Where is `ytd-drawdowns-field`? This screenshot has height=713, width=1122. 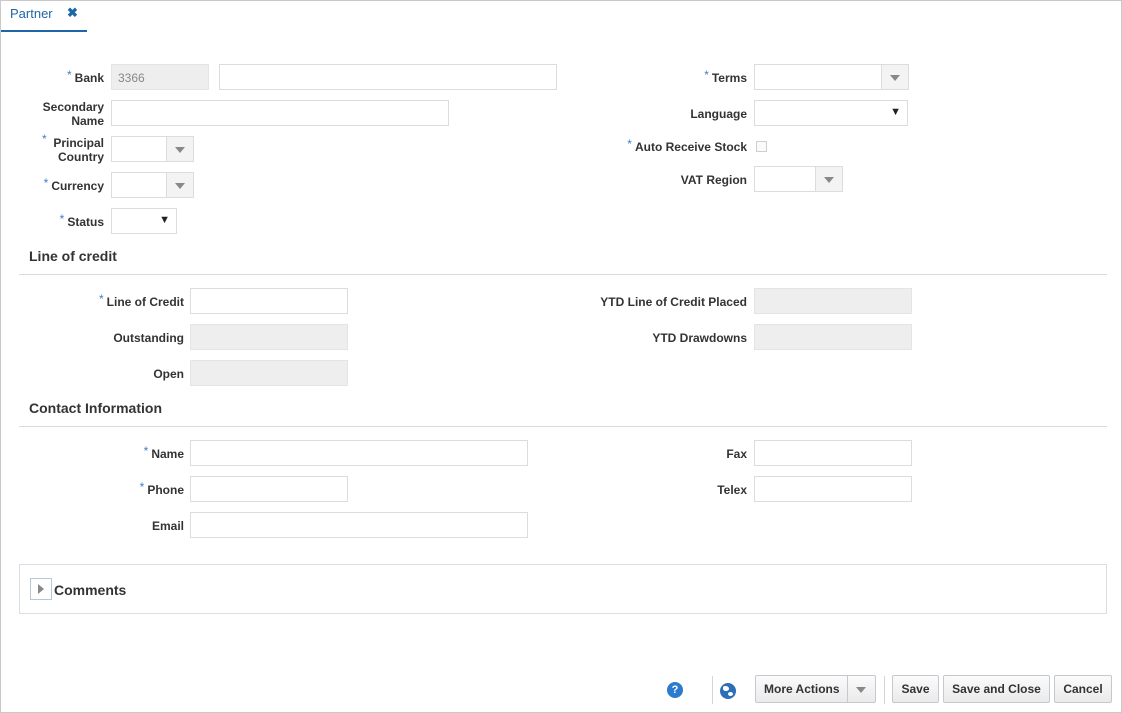 ytd-drawdowns-field is located at coordinates (833, 337).